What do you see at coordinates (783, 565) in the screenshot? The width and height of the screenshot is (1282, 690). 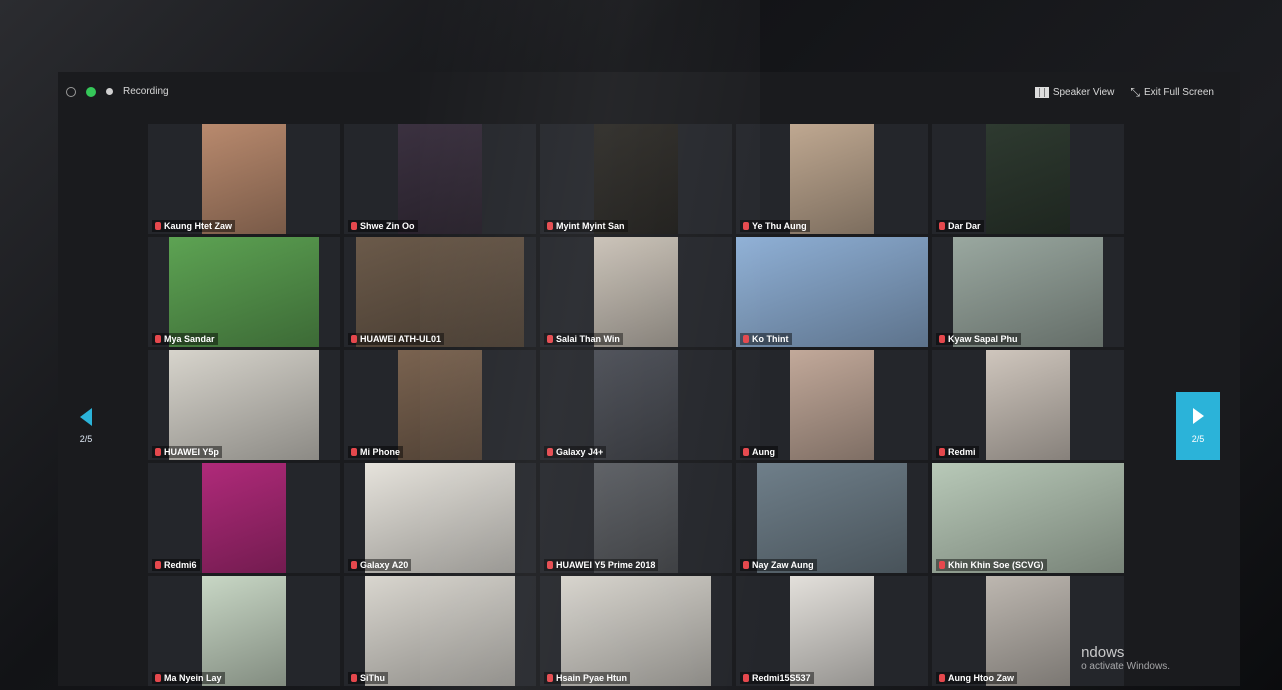 I see `participant-name: Nay Zaw Aung` at bounding box center [783, 565].